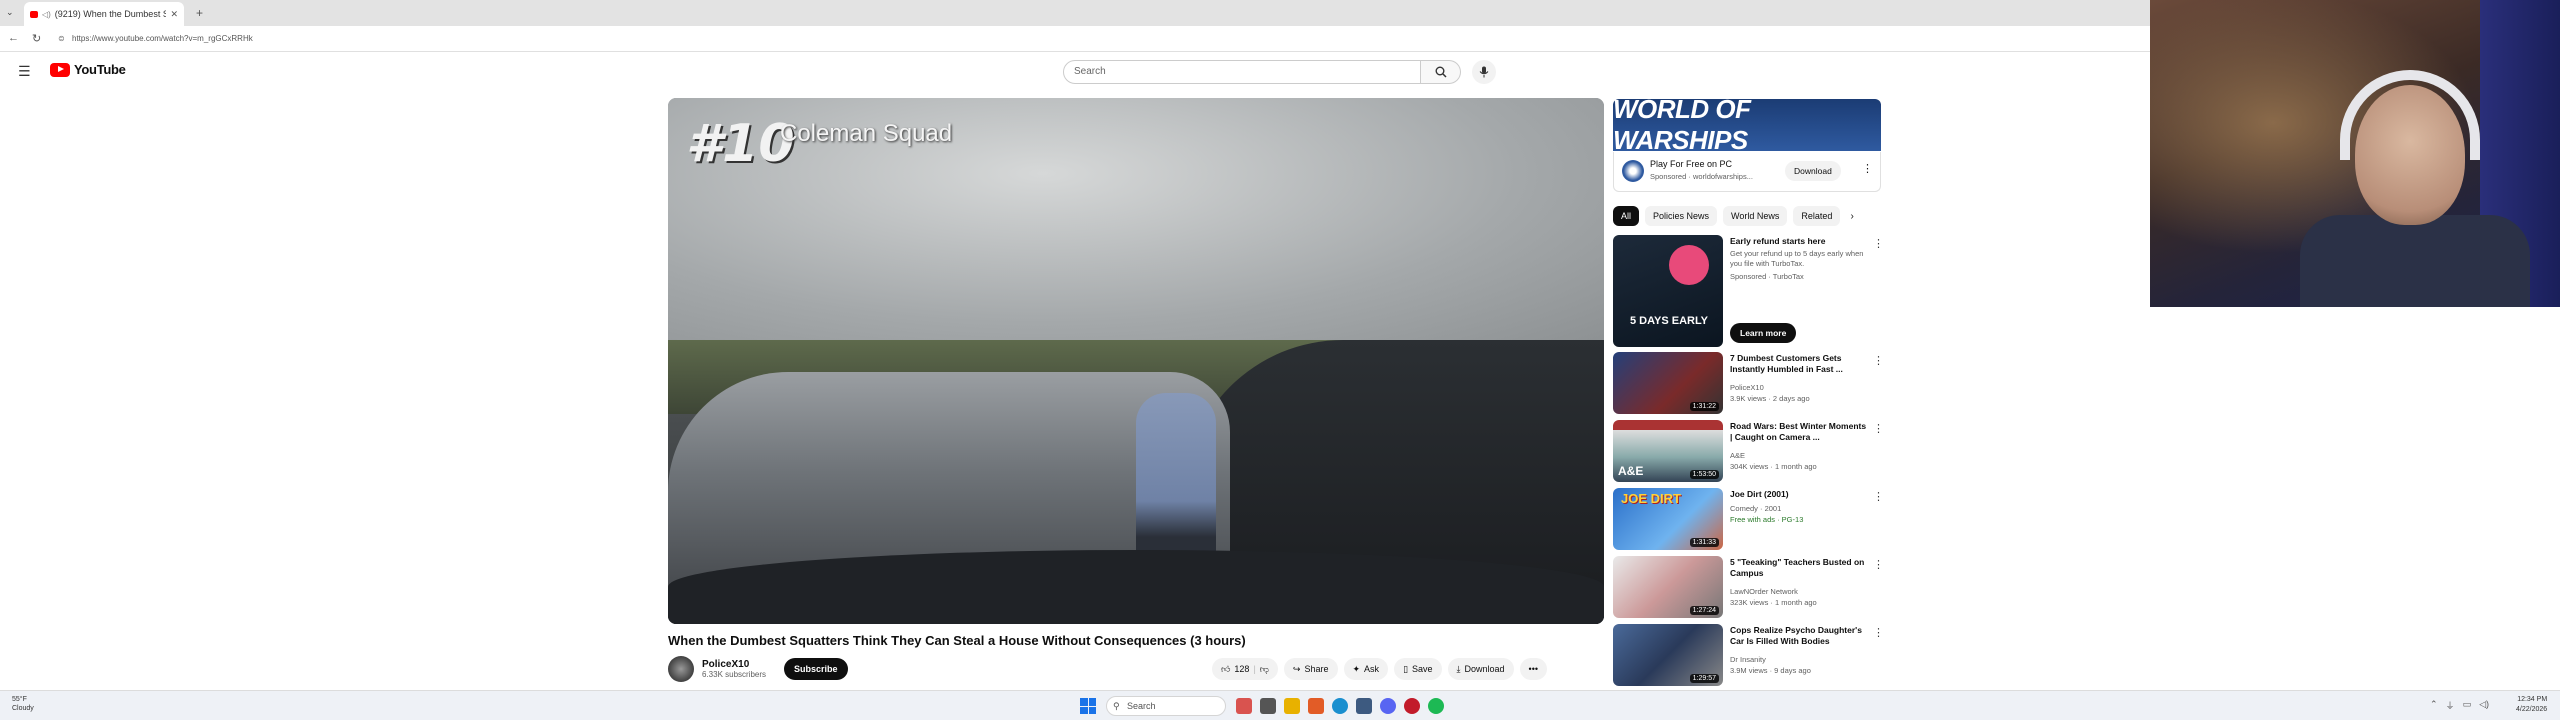 This screenshot has height=720, width=2560. Describe the element at coordinates (1388, 706) in the screenshot. I see `discord-icon` at that location.